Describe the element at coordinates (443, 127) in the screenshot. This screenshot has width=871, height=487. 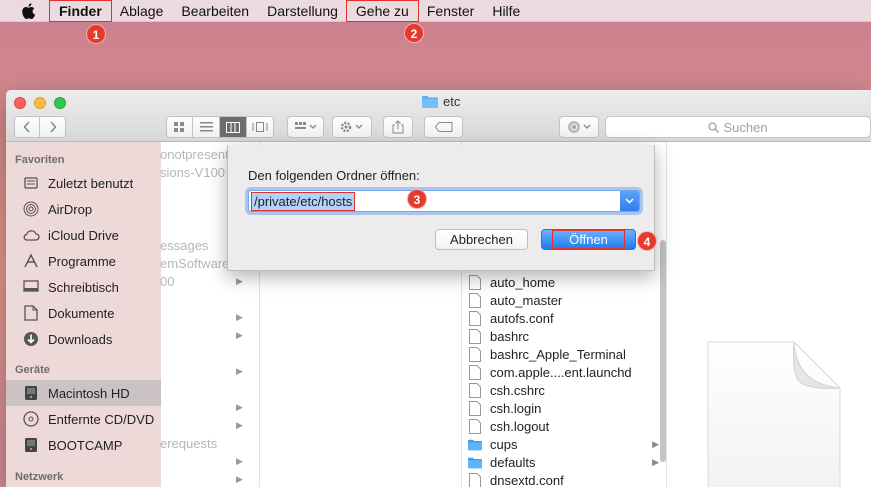
I see `tags-button` at that location.